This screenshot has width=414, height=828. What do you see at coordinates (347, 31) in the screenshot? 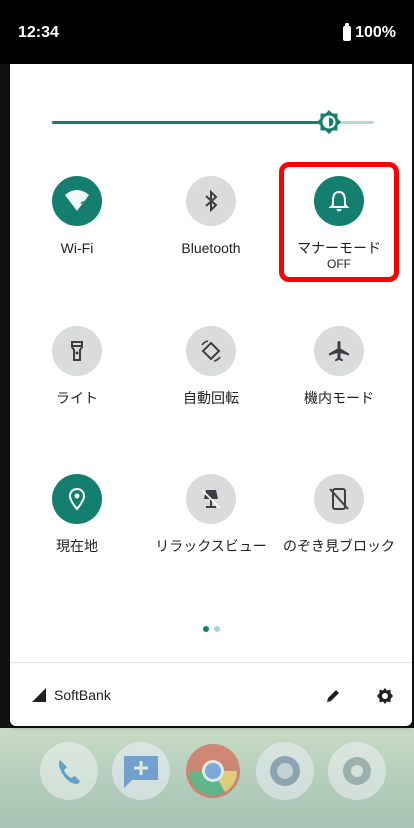
I see `battery-icon` at bounding box center [347, 31].